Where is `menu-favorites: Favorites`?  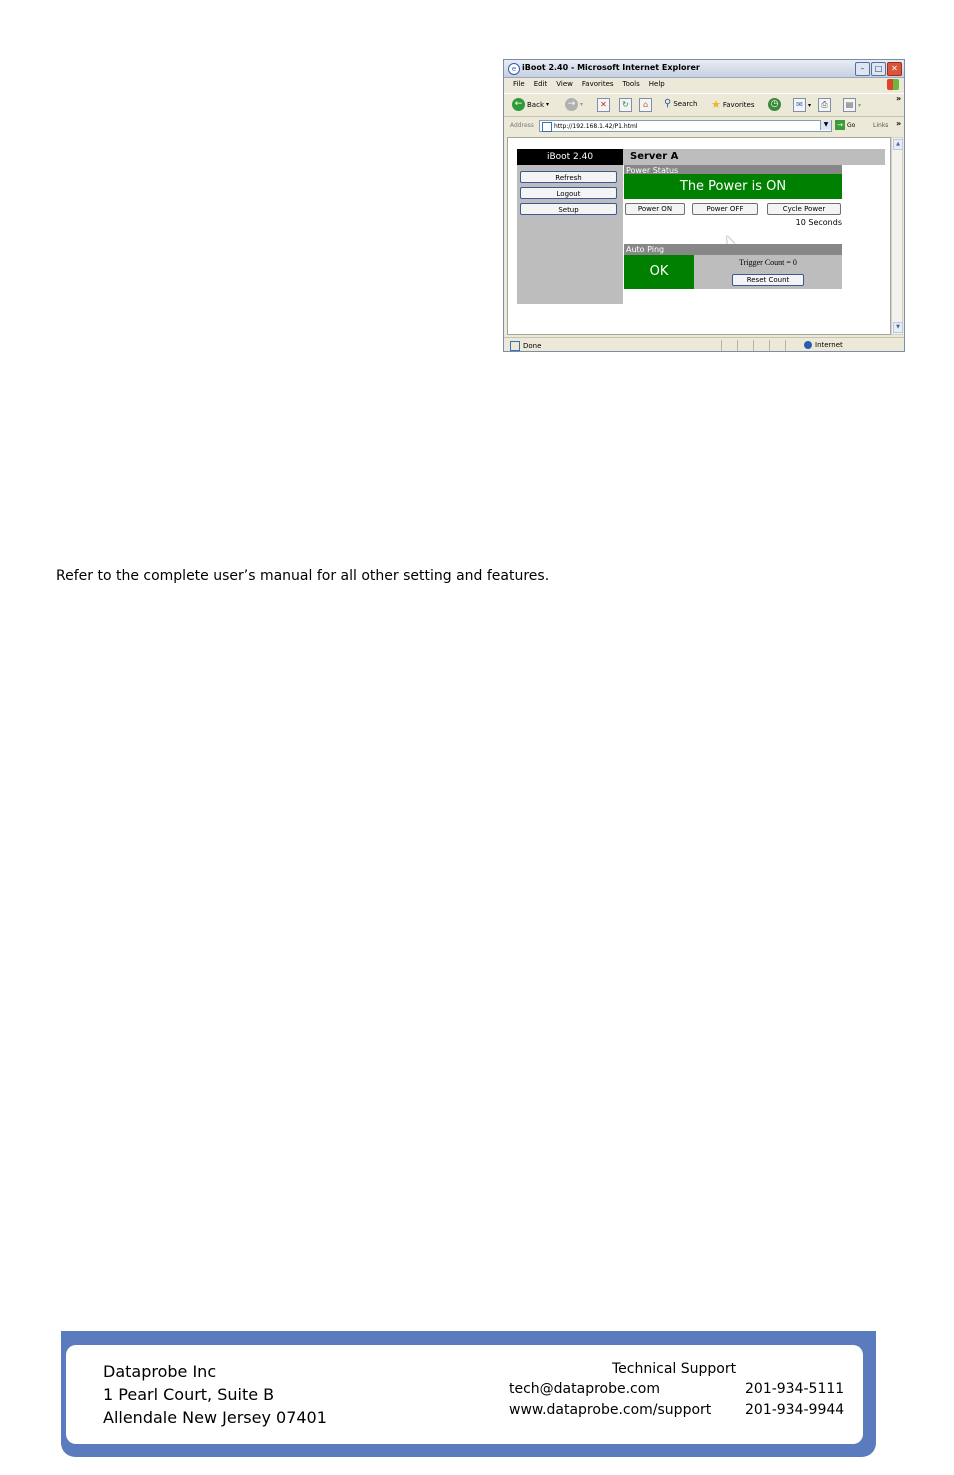 menu-favorites: Favorites is located at coordinates (598, 84).